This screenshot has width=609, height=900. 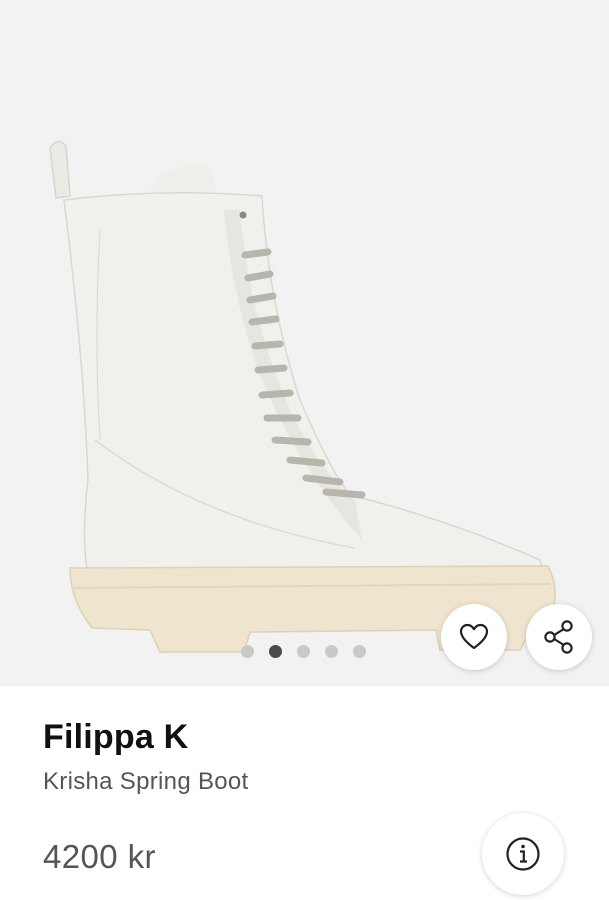 I want to click on share-icon, so click(x=558, y=637).